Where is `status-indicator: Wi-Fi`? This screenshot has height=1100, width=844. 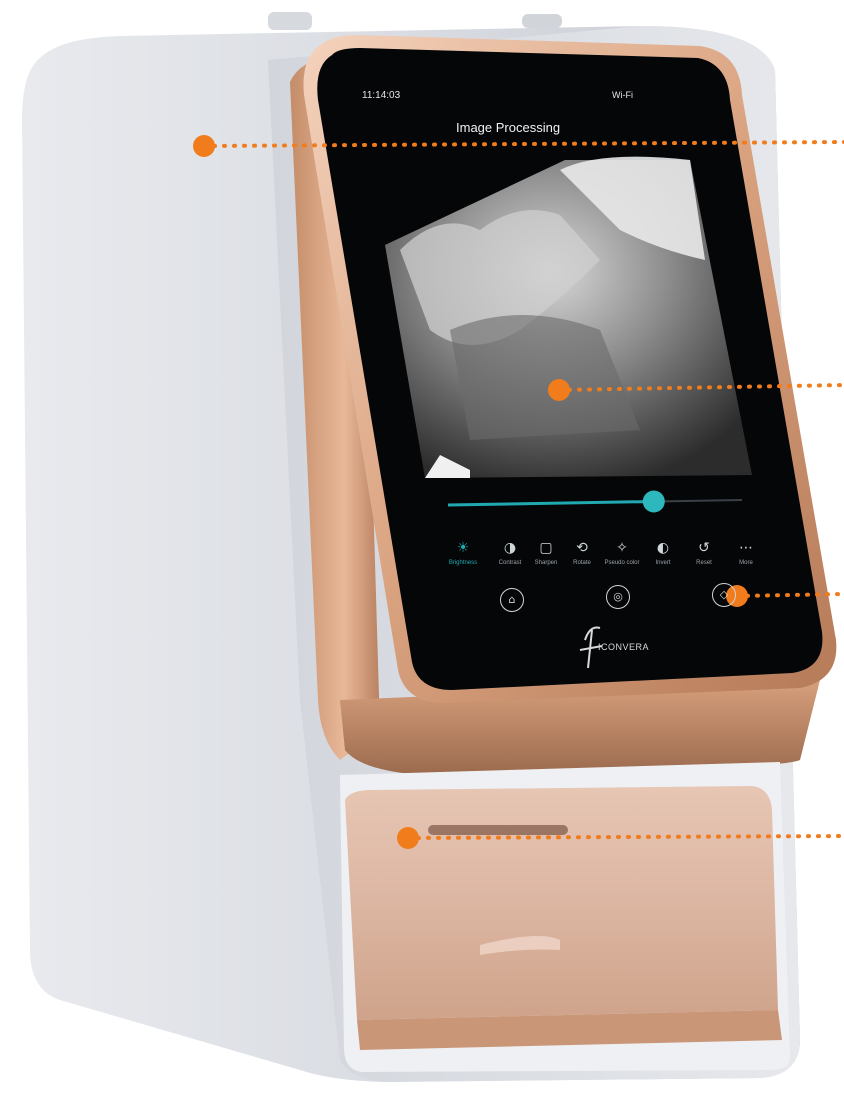
status-indicator: Wi-Fi is located at coordinates (622, 95).